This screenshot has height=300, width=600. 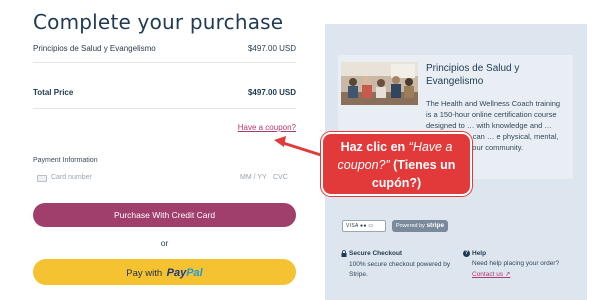 What do you see at coordinates (65, 160) in the screenshot?
I see `payment-info-label: Payment Information` at bounding box center [65, 160].